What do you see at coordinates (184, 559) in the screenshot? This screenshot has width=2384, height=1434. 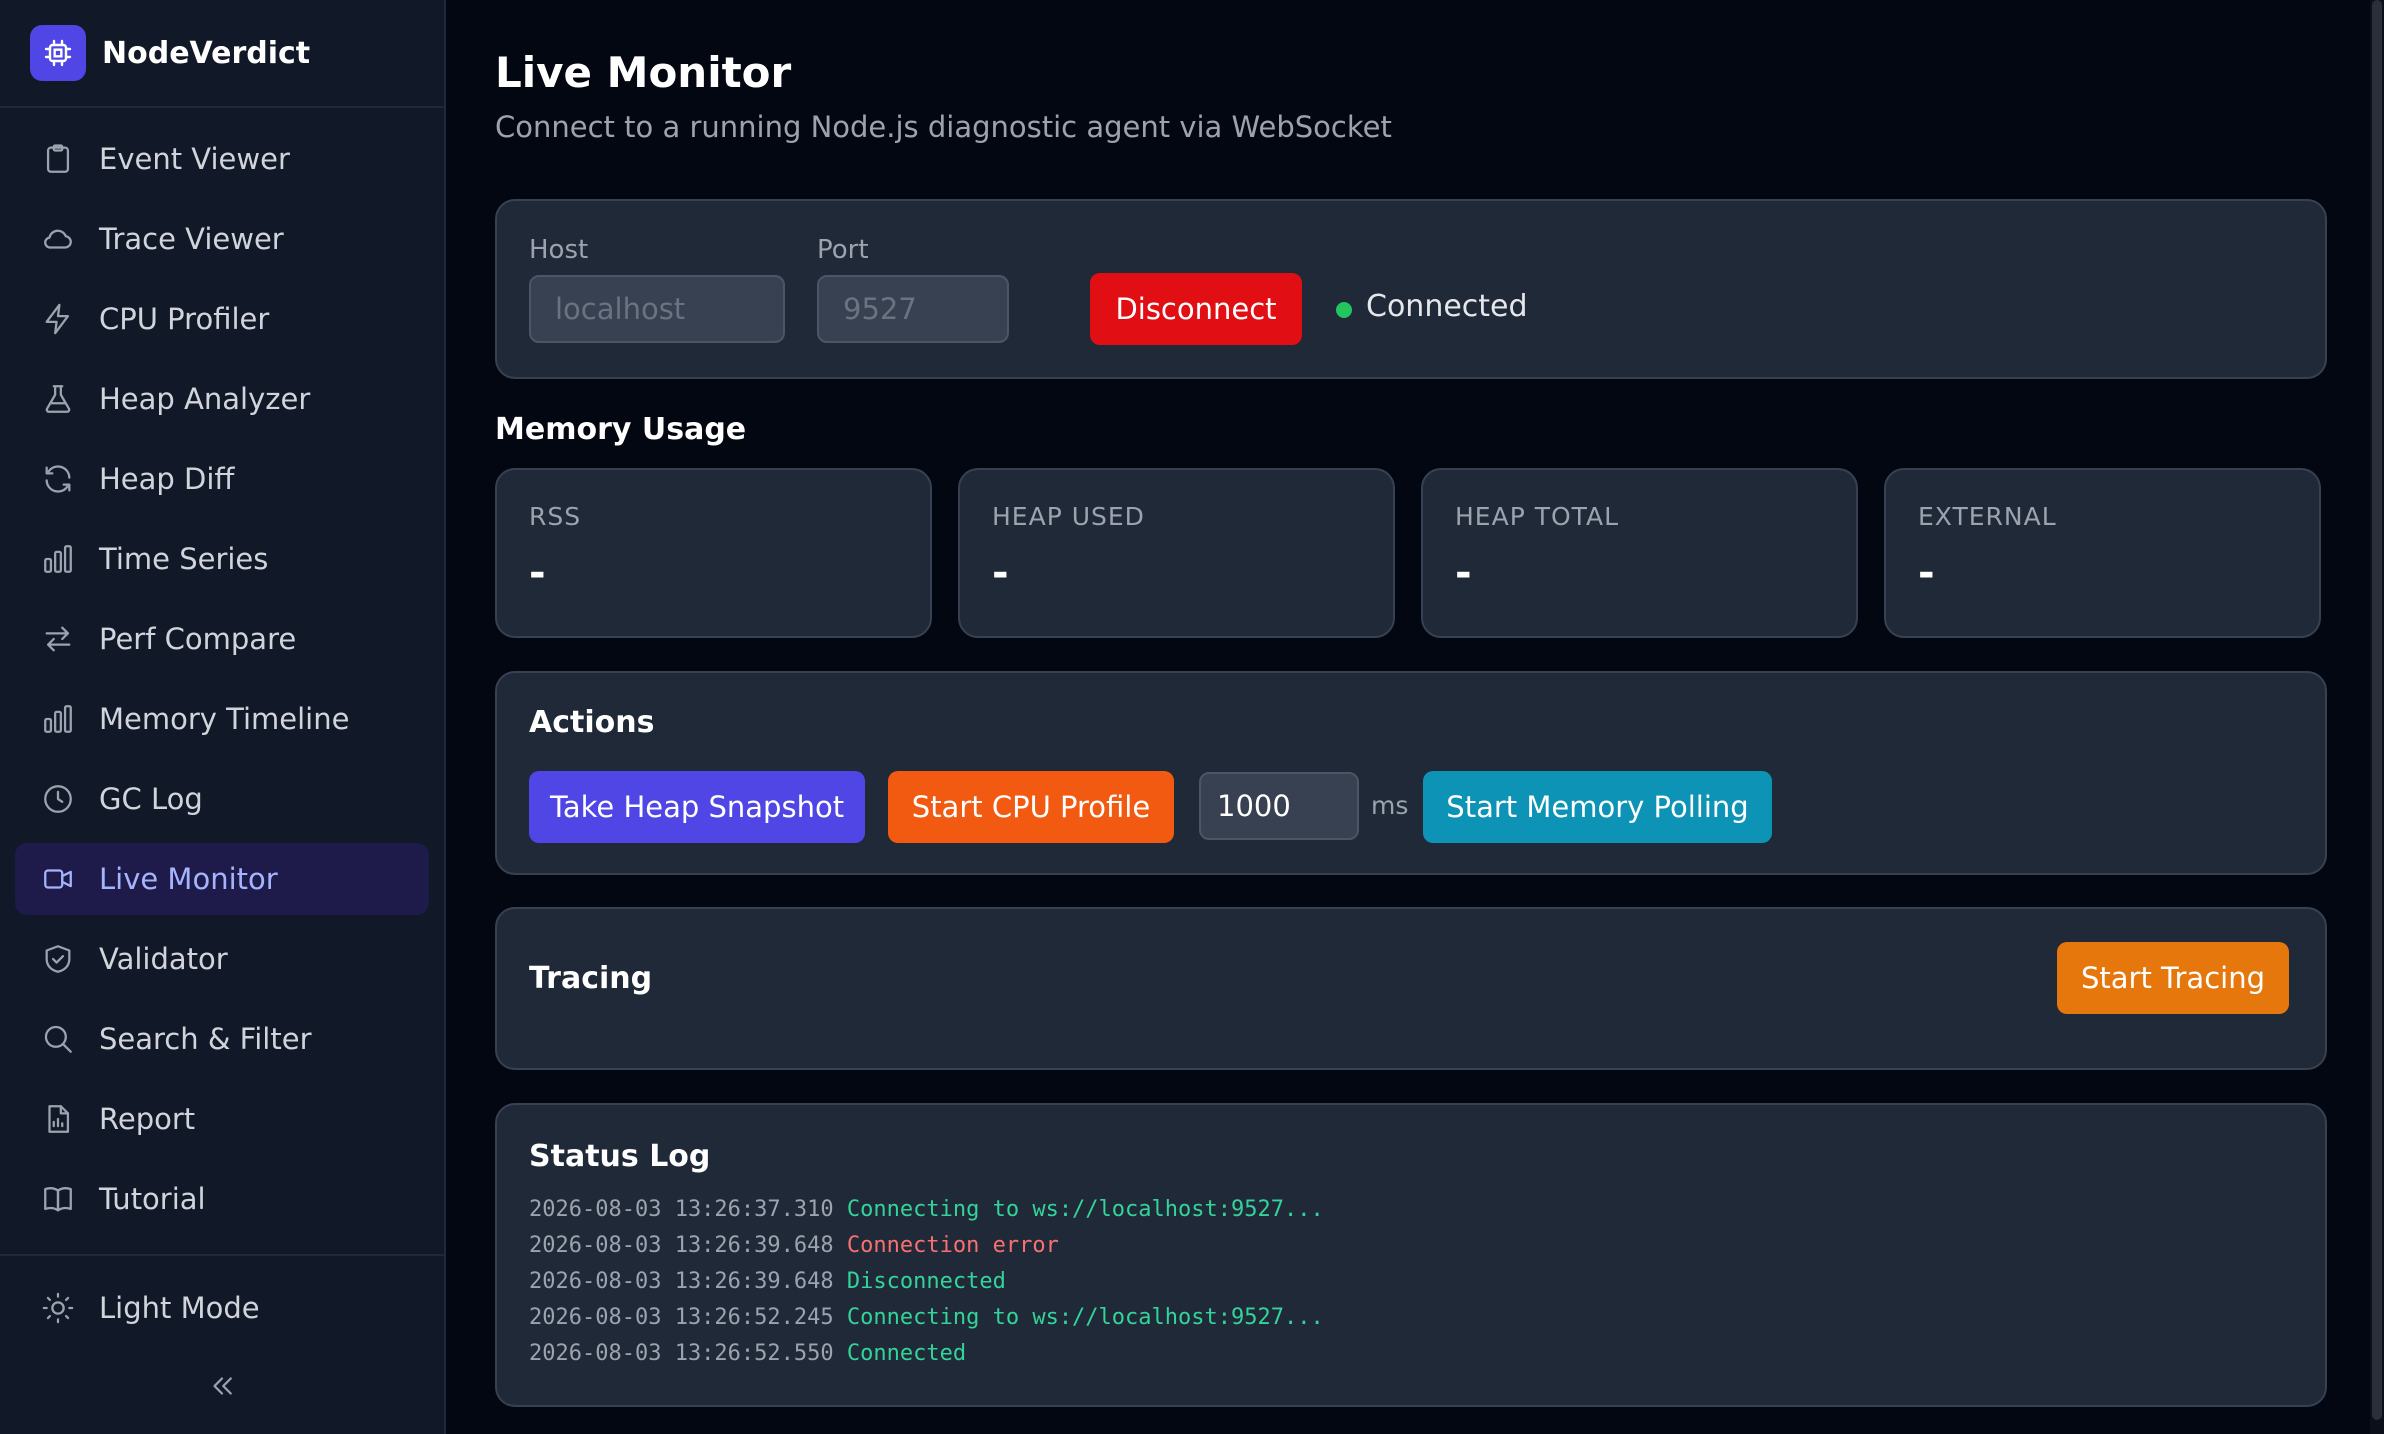 I see `sidebar-item-label: Time Series` at bounding box center [184, 559].